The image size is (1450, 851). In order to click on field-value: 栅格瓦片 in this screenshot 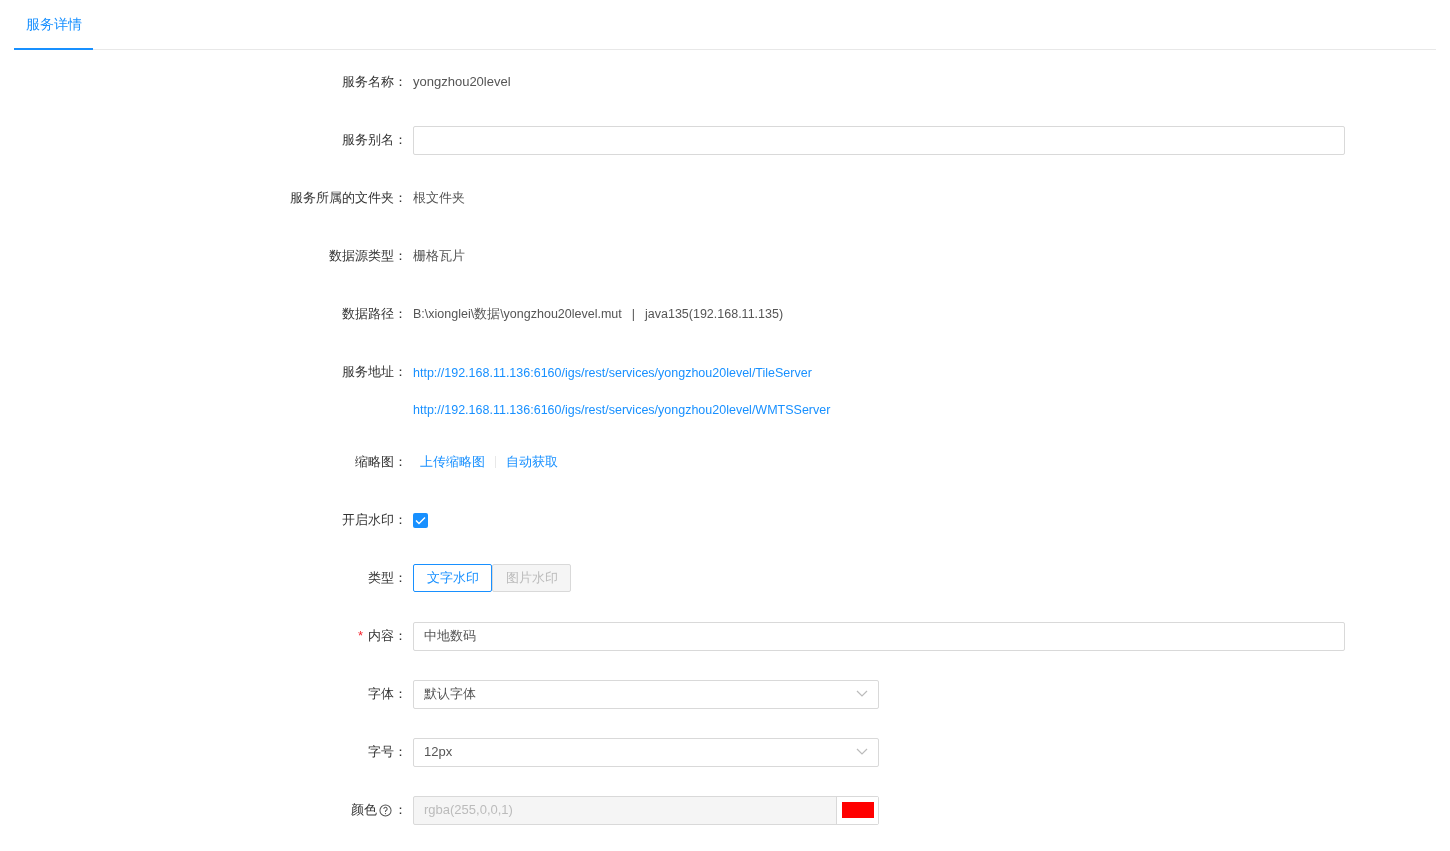, I will do `click(439, 256)`.